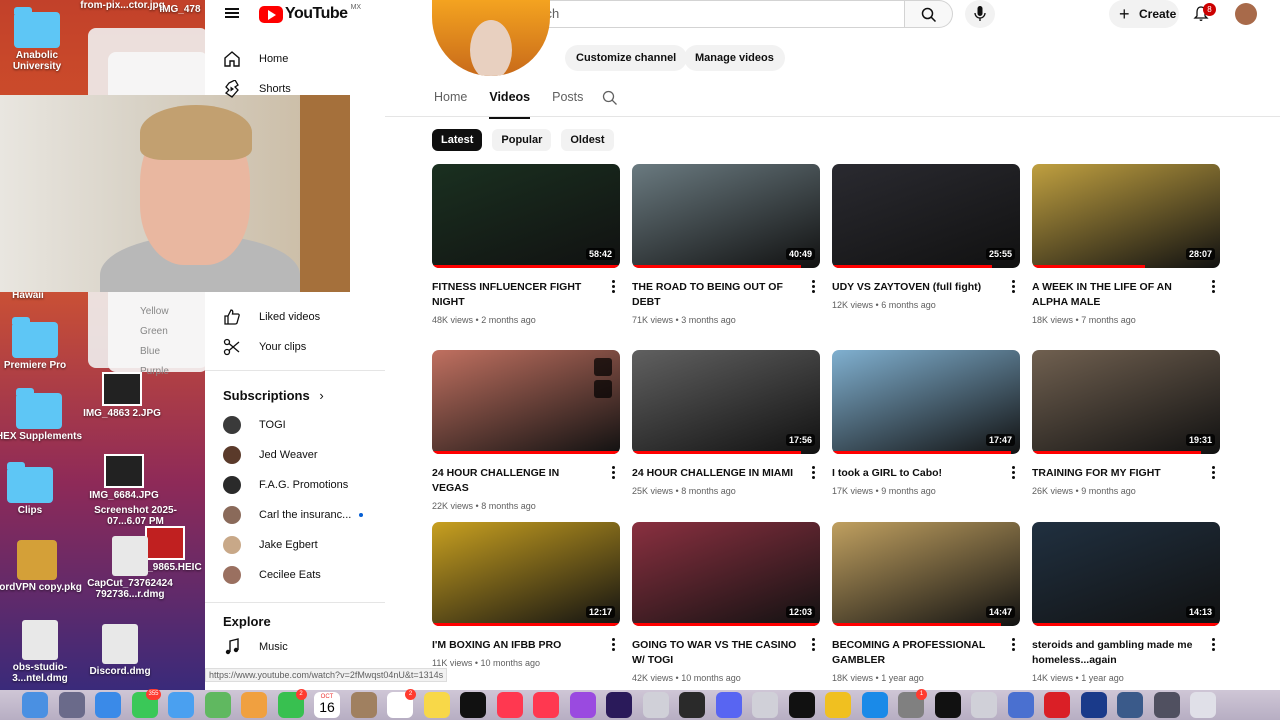 The image size is (1280, 720). What do you see at coordinates (1126, 216) in the screenshot?
I see `video-thumbnail: 28:07` at bounding box center [1126, 216].